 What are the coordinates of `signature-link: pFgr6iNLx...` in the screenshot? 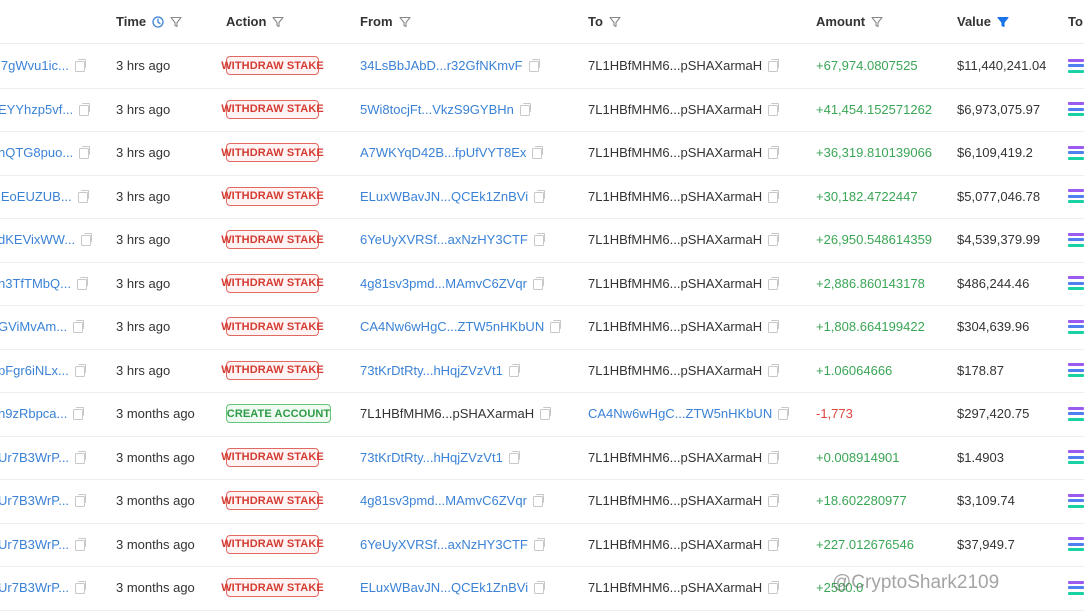 It's located at (34, 370).